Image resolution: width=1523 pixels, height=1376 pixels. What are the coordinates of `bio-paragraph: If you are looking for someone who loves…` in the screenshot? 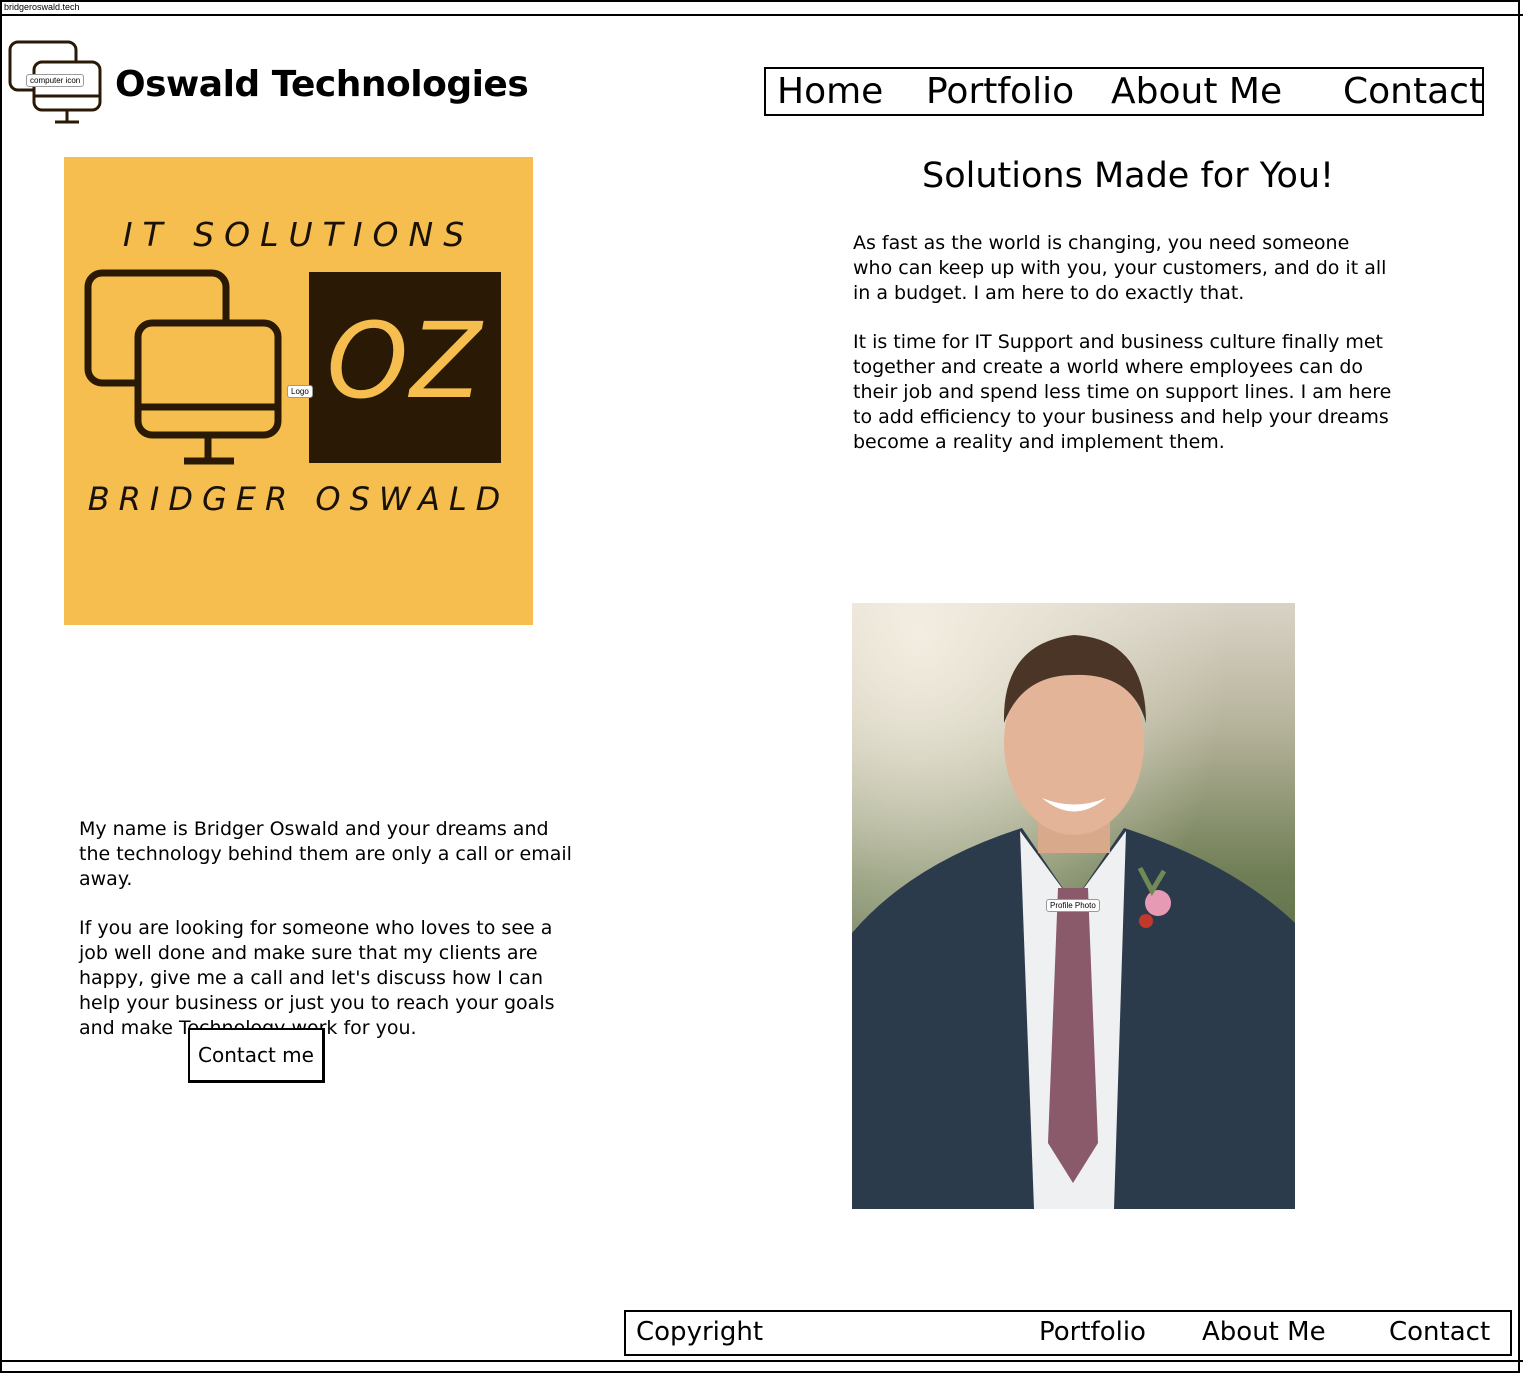 It's located at (317, 978).